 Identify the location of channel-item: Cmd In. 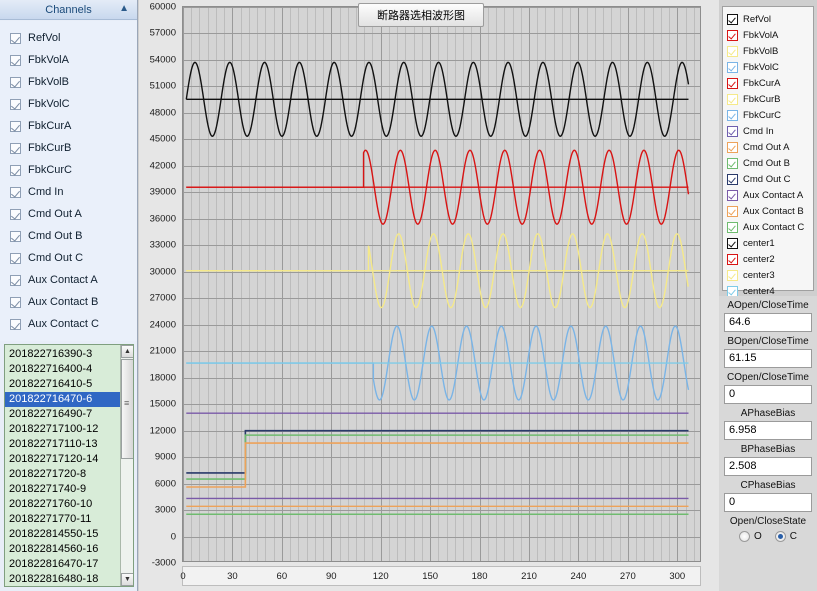
(73, 192).